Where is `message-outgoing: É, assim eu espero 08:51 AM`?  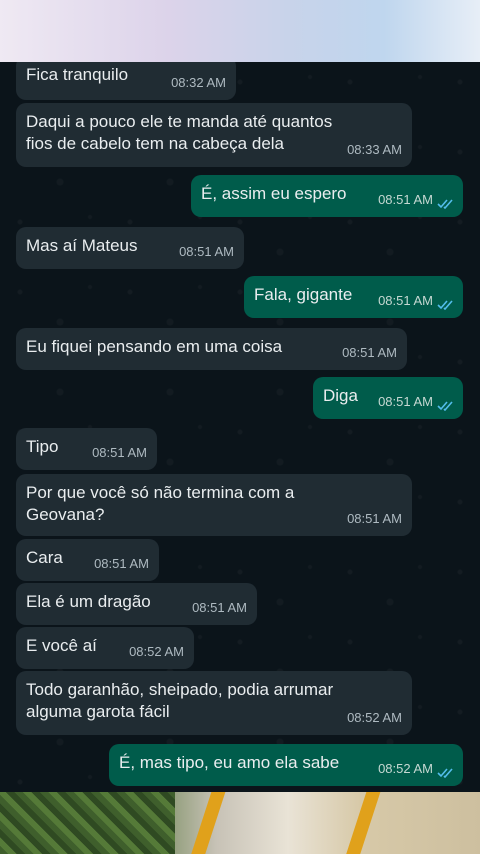 message-outgoing: É, assim eu espero 08:51 AM is located at coordinates (327, 196).